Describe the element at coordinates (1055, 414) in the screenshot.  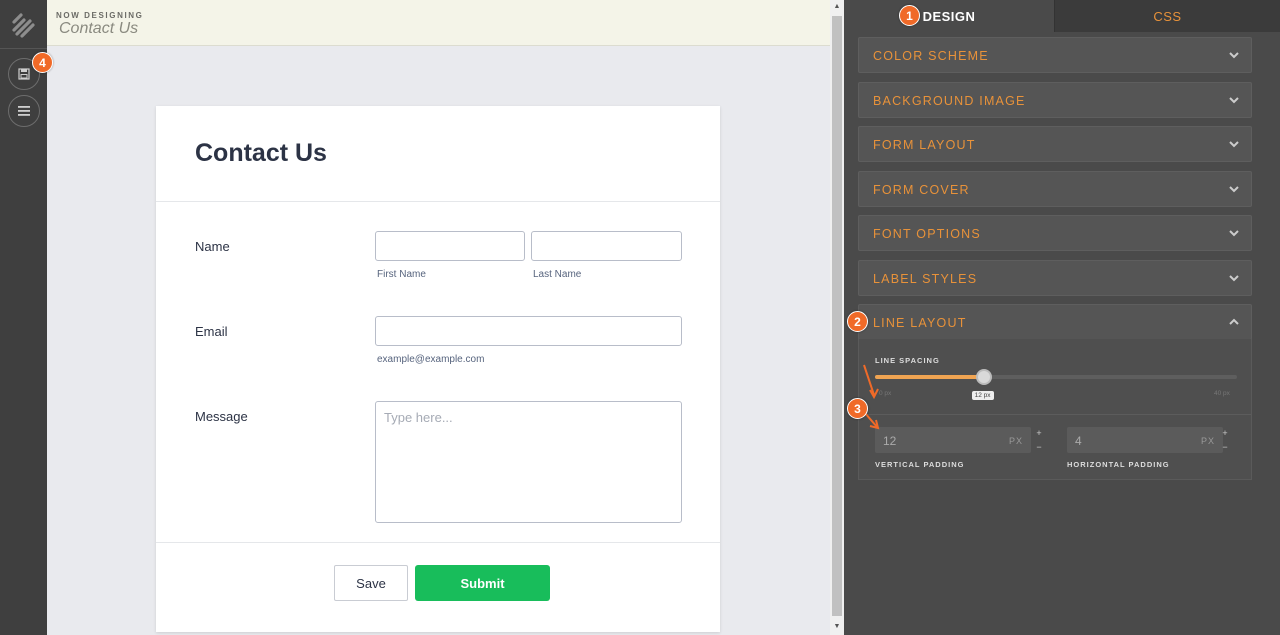
I see `line-layout-divider` at that location.